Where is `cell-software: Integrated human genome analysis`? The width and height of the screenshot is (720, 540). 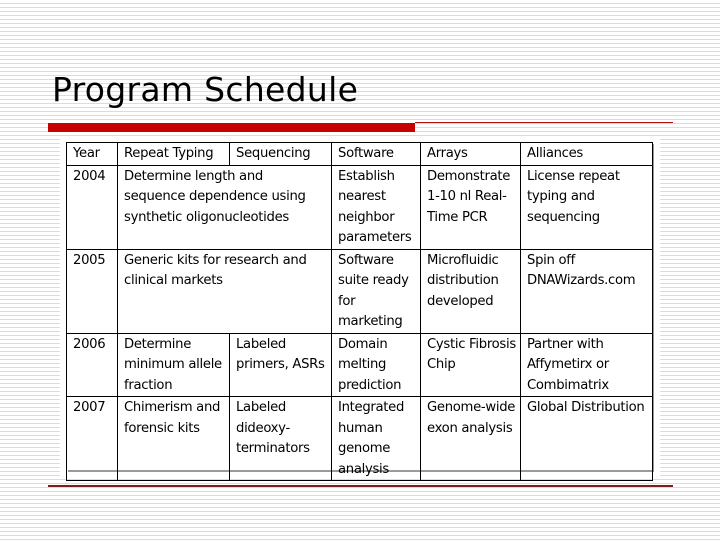
cell-software: Integrated human genome analysis is located at coordinates (376, 438).